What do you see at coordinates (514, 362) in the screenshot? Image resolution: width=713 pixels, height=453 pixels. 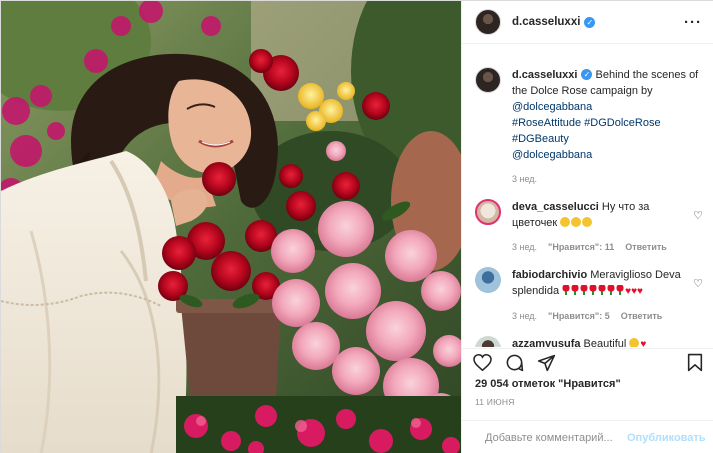 I see `comment-icon` at bounding box center [514, 362].